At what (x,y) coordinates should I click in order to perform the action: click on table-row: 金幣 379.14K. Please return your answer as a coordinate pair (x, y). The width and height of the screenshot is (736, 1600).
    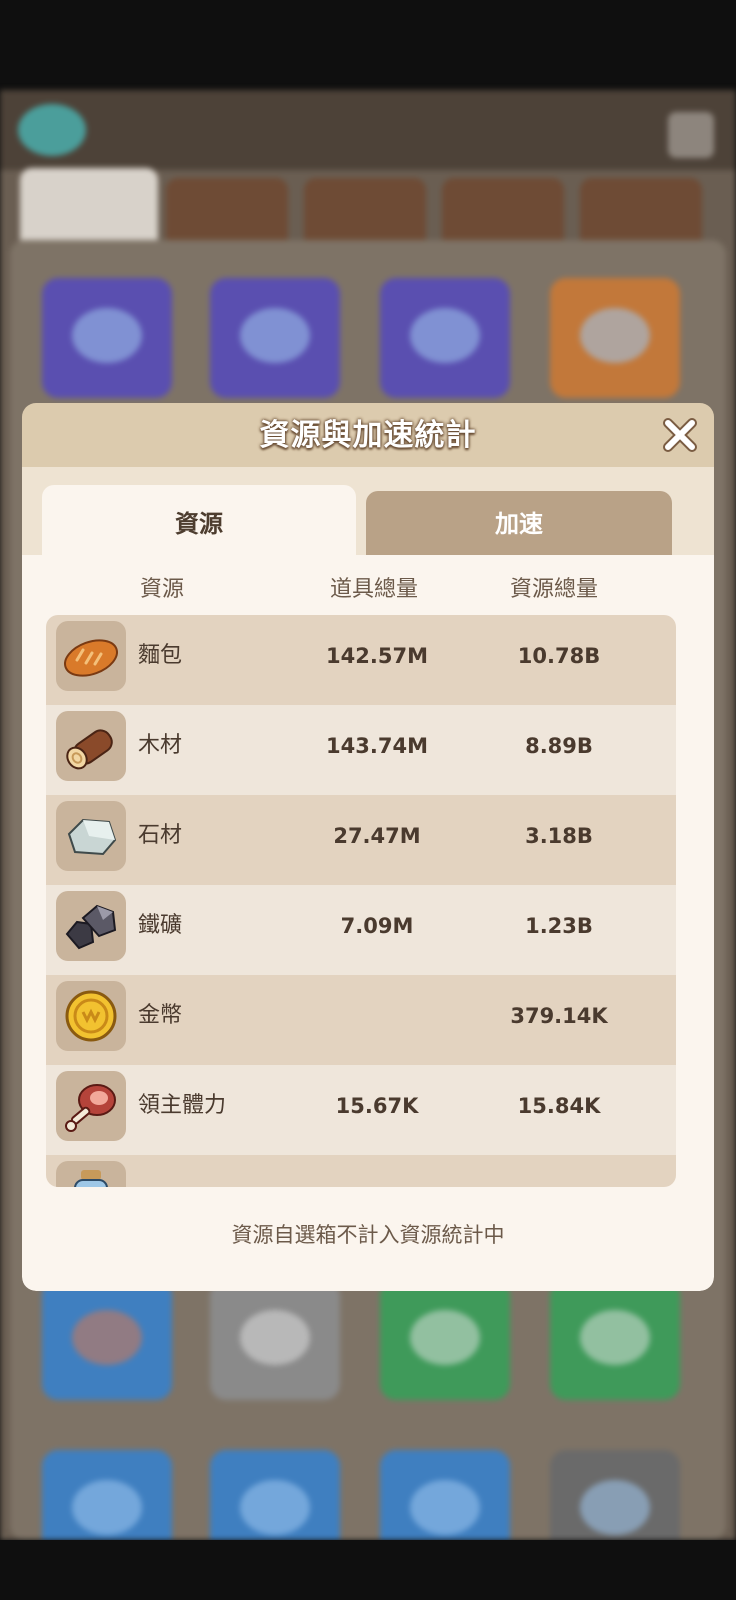
    Looking at the image, I should click on (361, 1021).